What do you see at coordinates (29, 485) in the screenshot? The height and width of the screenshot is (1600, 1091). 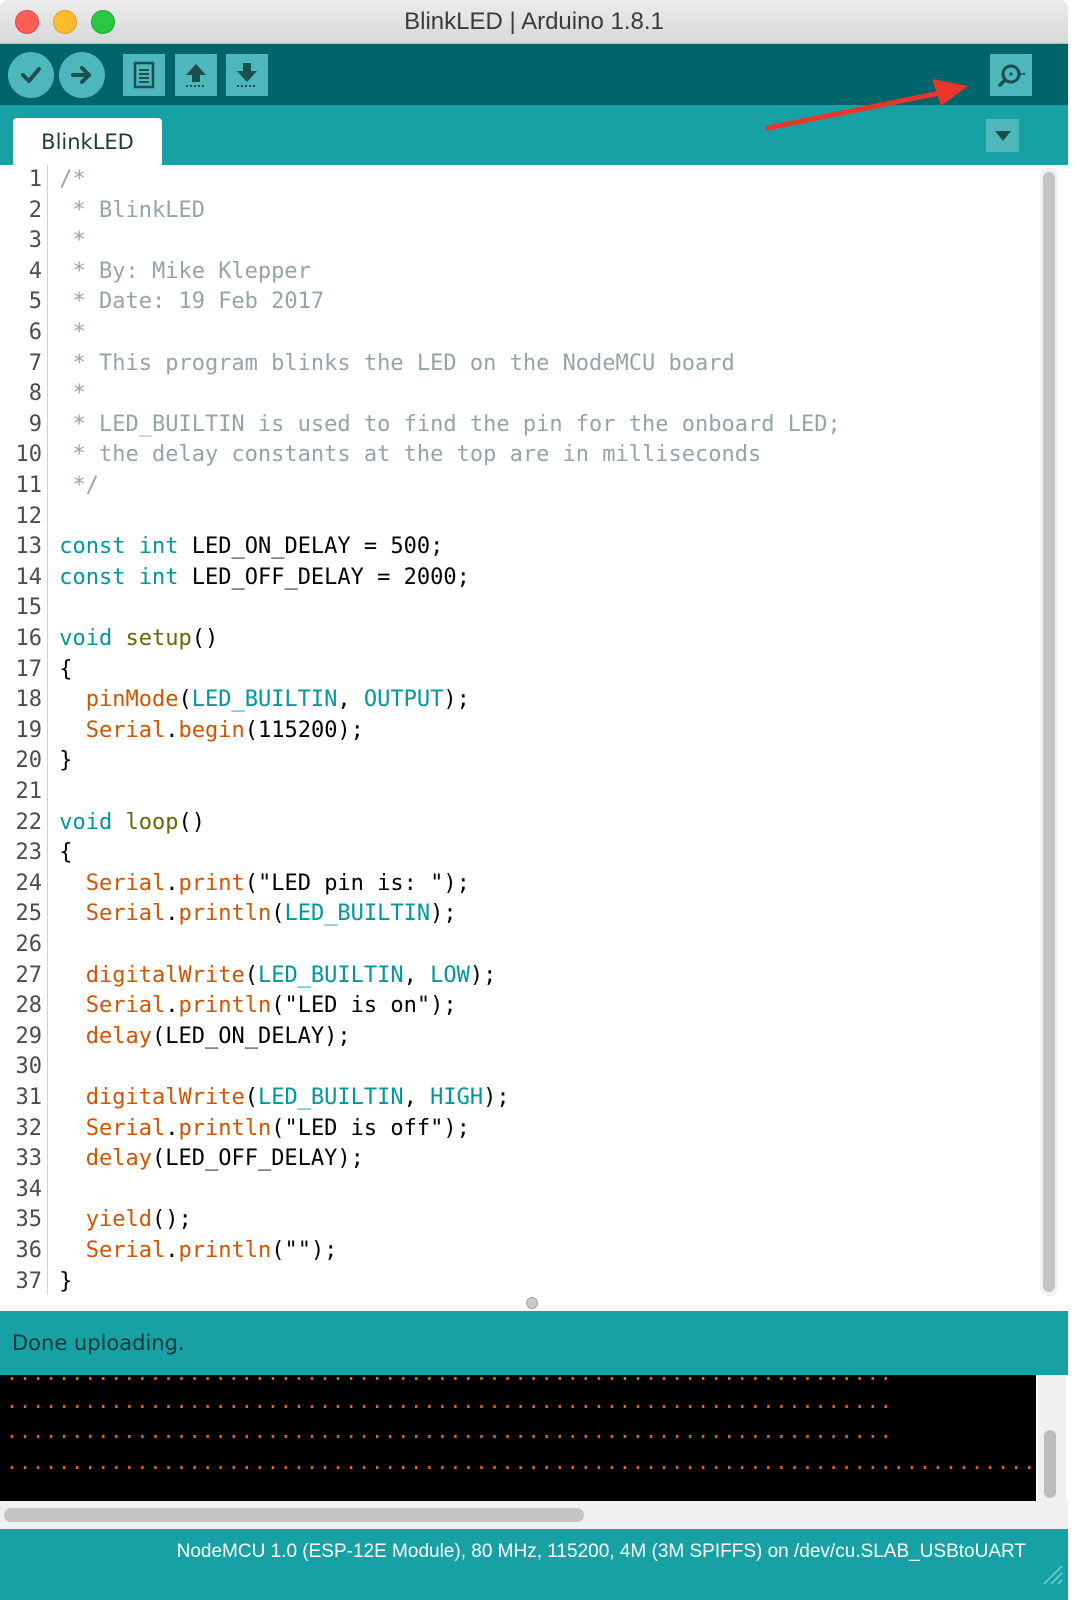 I see `line-number: 11` at bounding box center [29, 485].